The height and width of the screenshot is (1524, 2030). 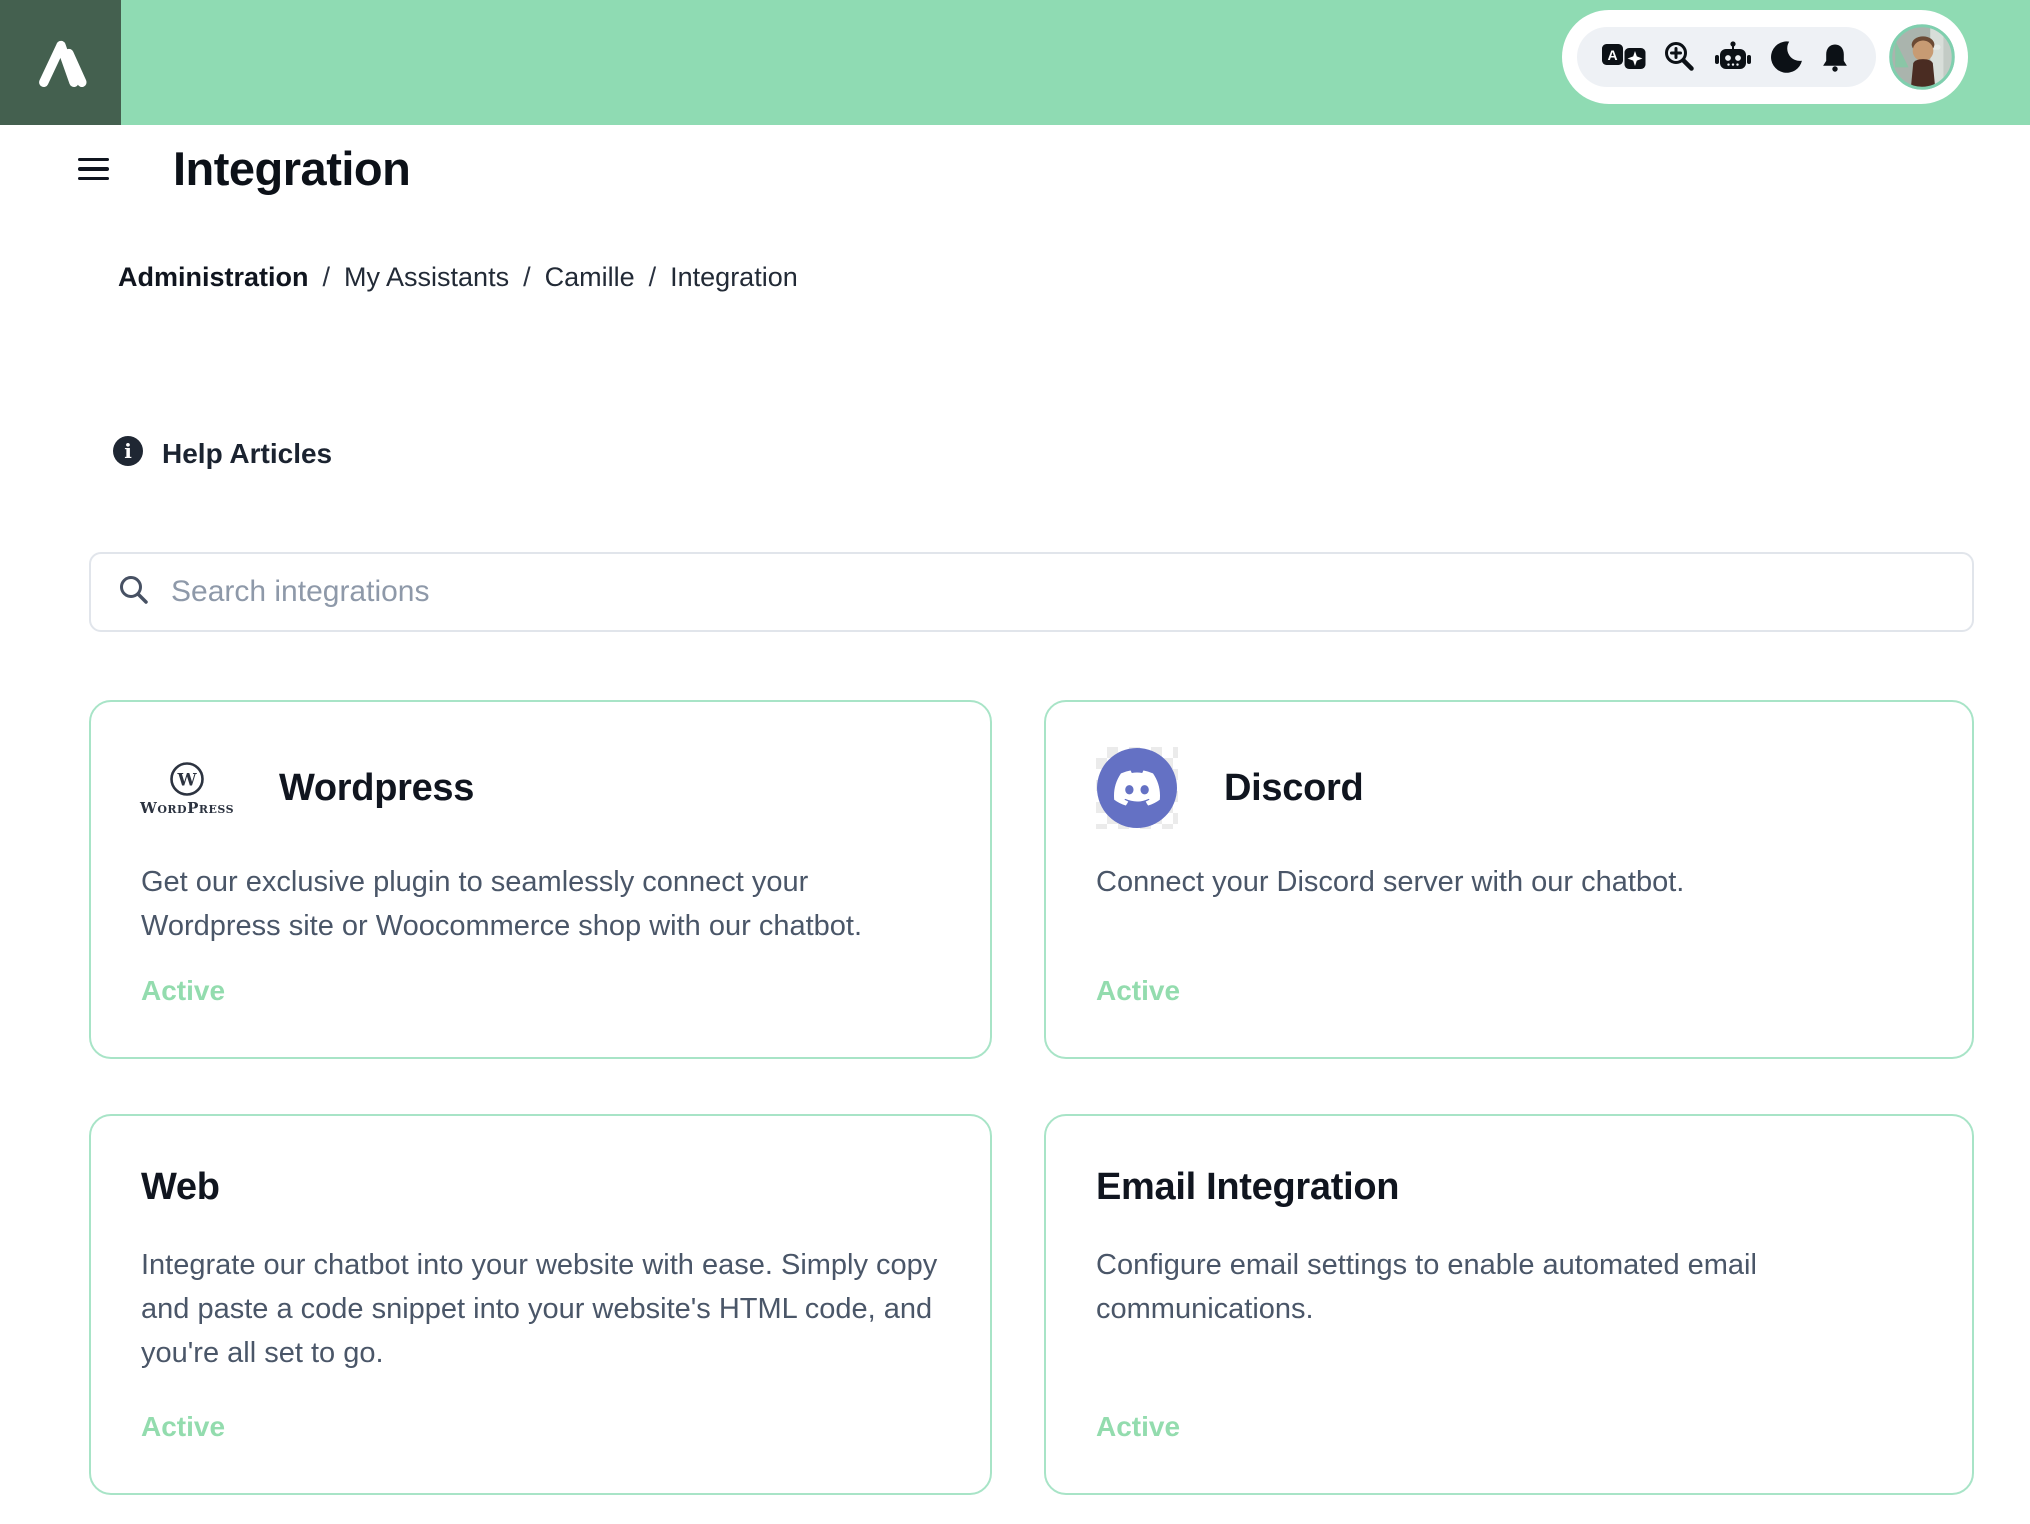 I want to click on breadcrumb-item-camille: Camille, so click(x=590, y=277).